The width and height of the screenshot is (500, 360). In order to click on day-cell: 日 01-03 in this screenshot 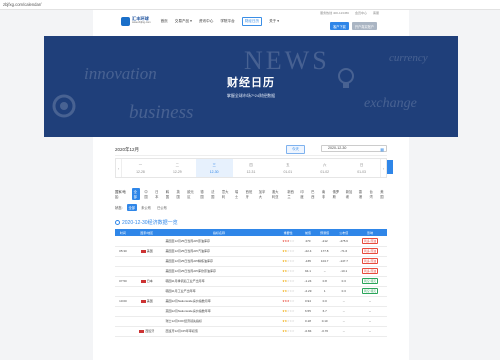, I will do `click(361, 168)`.